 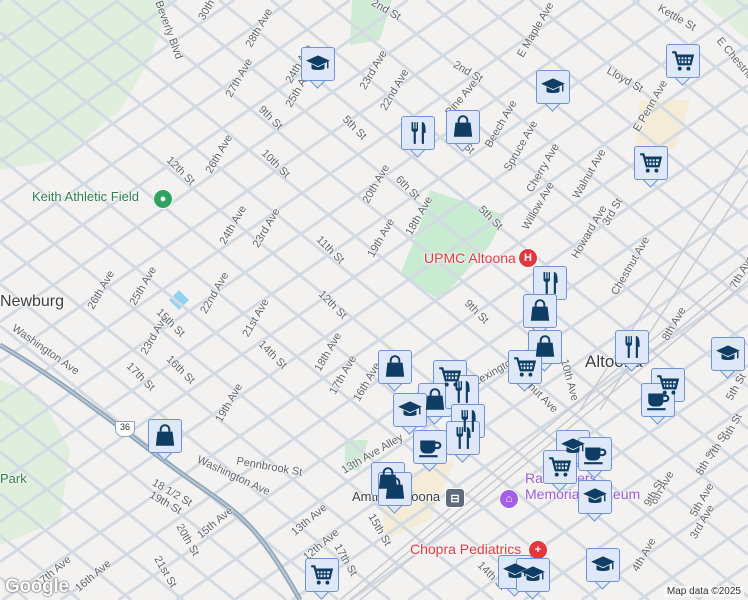 I want to click on place-label-keith-athletic-field: Keith Athletic Field, so click(x=85, y=196).